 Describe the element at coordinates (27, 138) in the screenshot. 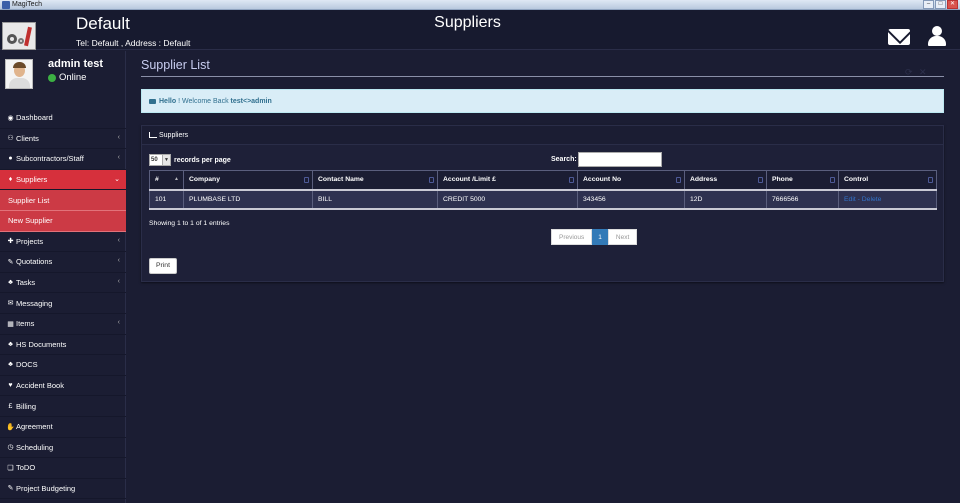

I see `sidebar-item-label: Clients` at that location.